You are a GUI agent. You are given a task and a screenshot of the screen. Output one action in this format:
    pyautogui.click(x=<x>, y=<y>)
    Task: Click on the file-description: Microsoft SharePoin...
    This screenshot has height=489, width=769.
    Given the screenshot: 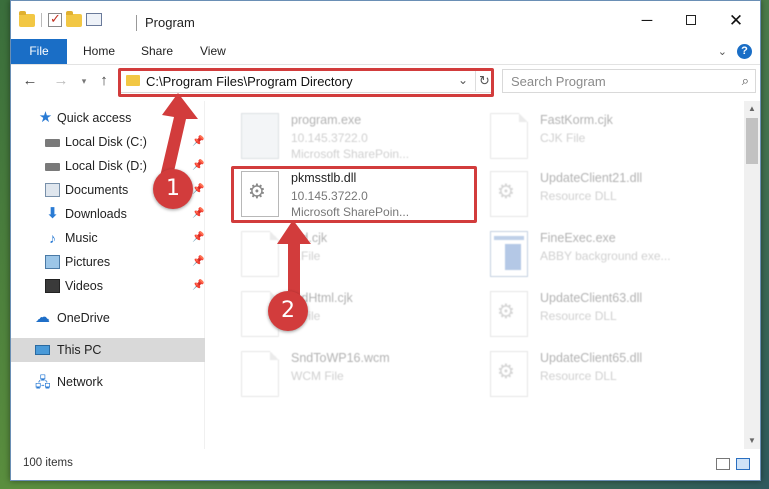 What is the action you would take?
    pyautogui.click(x=350, y=154)
    